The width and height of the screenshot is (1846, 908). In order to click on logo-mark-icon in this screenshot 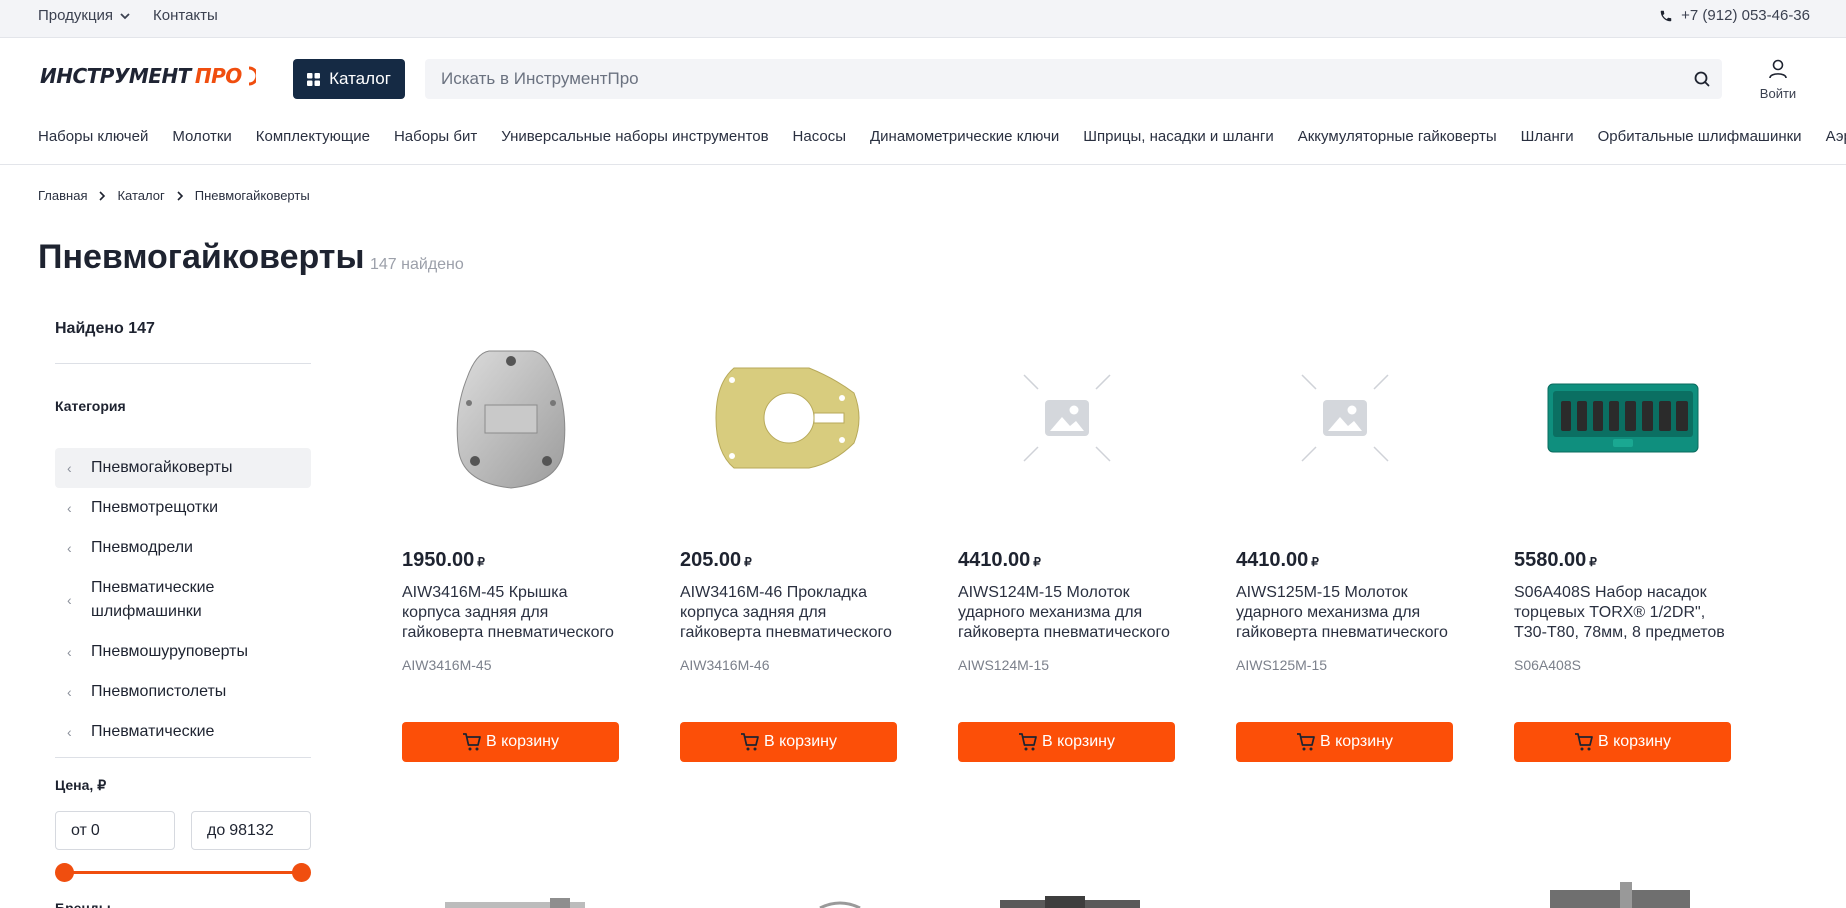, I will do `click(252, 76)`.